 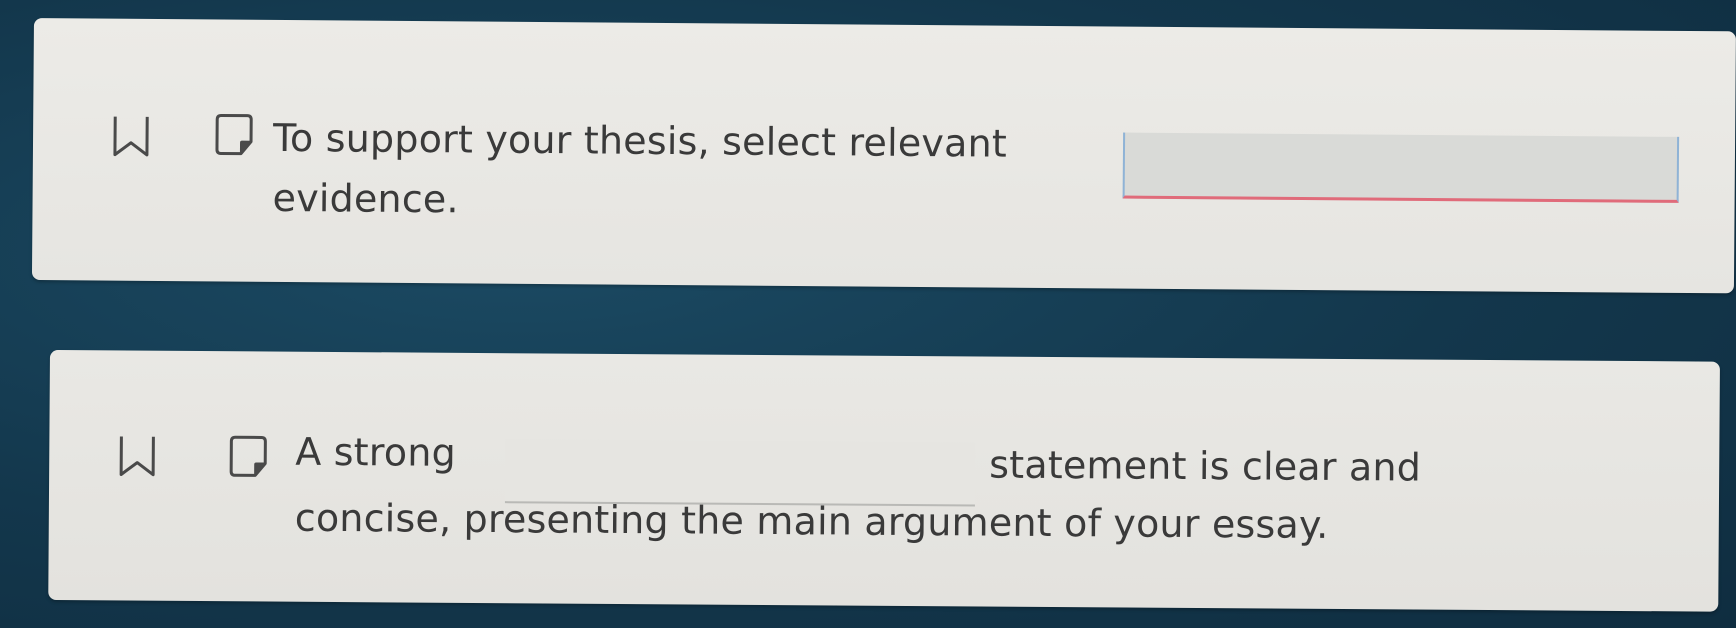 I want to click on question-1-text-before: To support your thesis, select relevant, so click(x=640, y=140).